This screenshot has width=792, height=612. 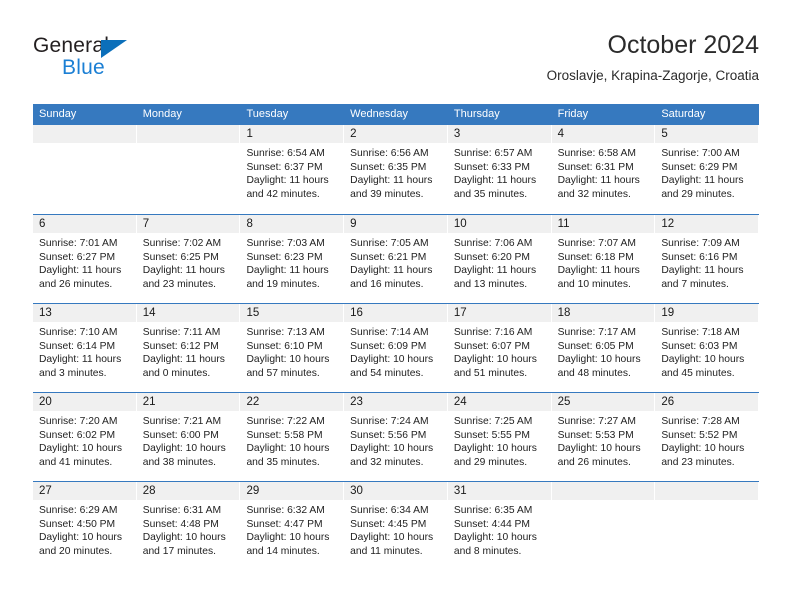 What do you see at coordinates (284, 167) in the screenshot?
I see `sunset-text: Sunset: 6:37 PM` at bounding box center [284, 167].